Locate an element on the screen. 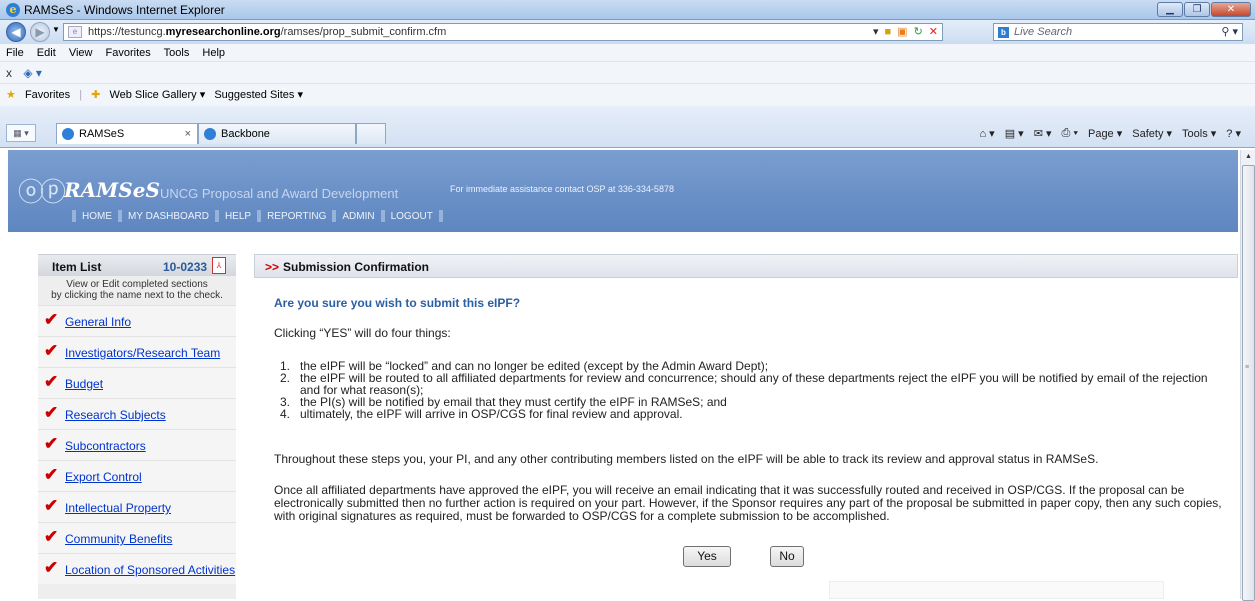 The image size is (1255, 601). maximize-icon: ❐ is located at coordinates (1197, 9).